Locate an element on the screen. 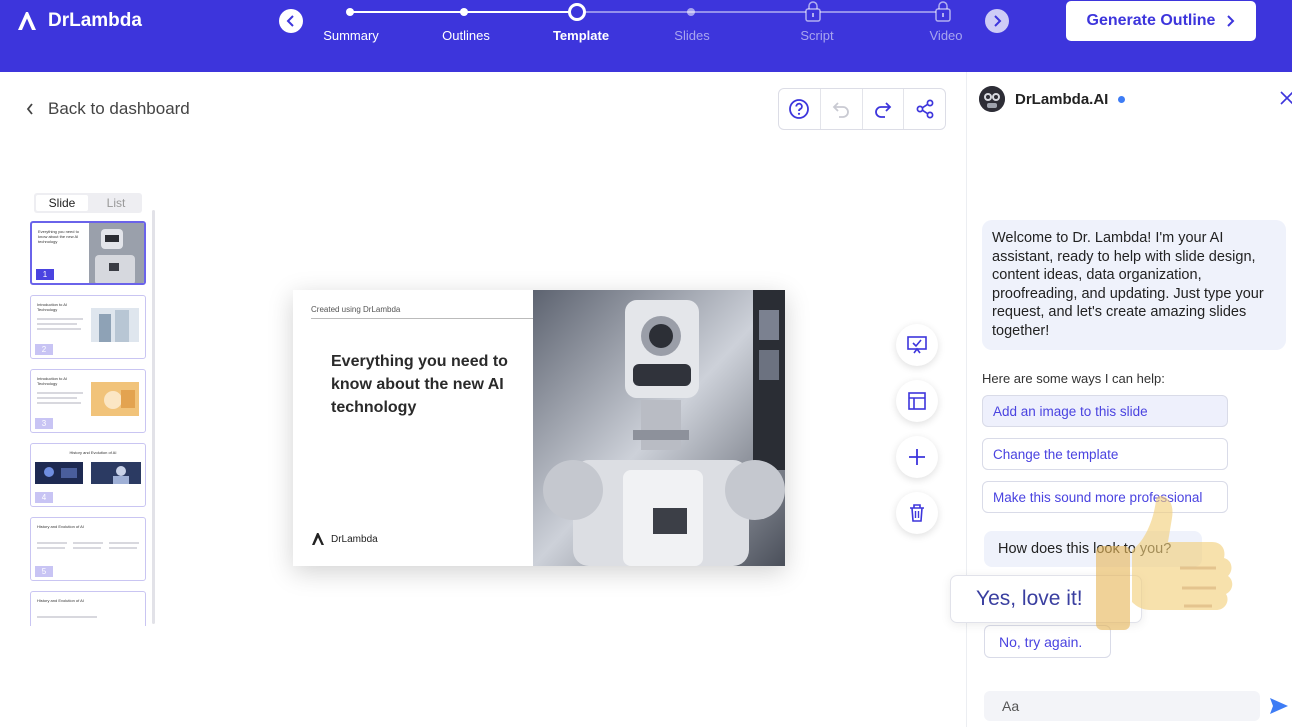 The width and height of the screenshot is (1292, 727). thumbnail-number: 3 is located at coordinates (44, 423).